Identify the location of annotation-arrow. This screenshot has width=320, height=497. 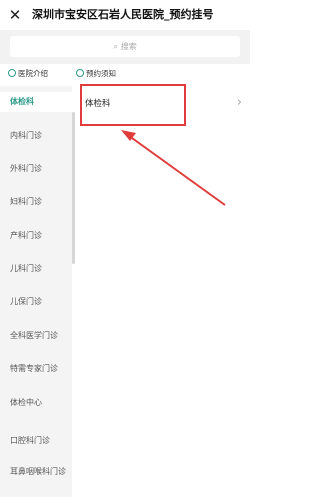
(173, 168).